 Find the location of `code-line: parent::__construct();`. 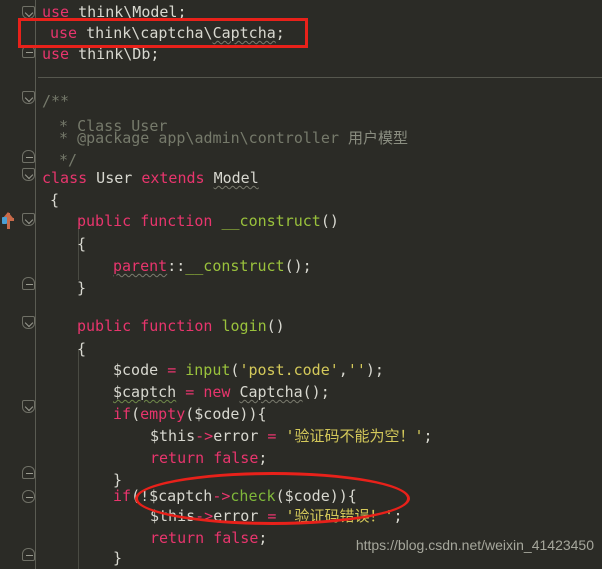

code-line: parent::__construct(); is located at coordinates (212, 266).